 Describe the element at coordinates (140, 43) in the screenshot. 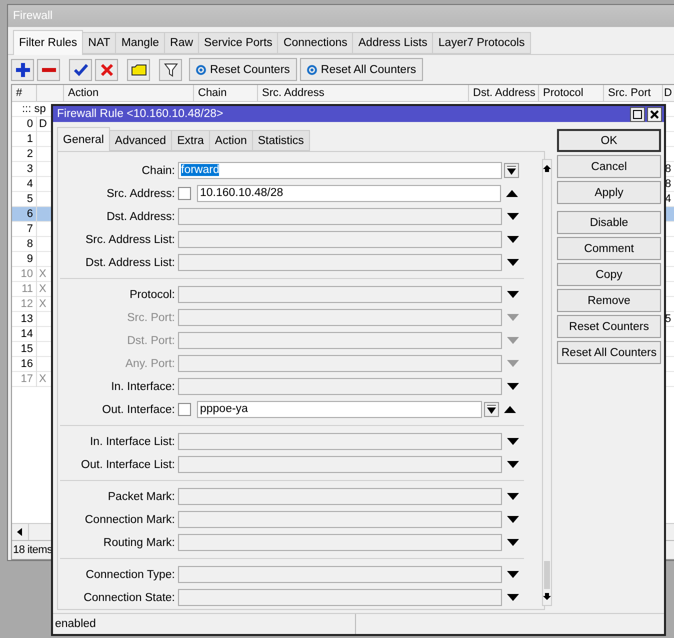

I see `tab: Mangle` at that location.